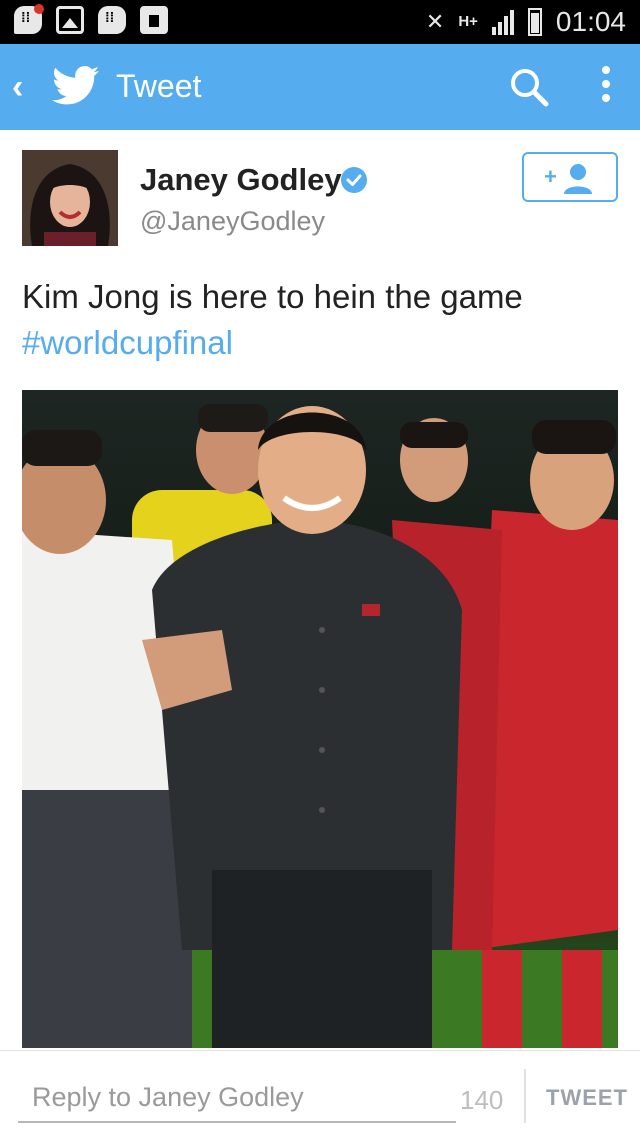  I want to click on reply-bar: 140 TWEET, so click(320, 1094).